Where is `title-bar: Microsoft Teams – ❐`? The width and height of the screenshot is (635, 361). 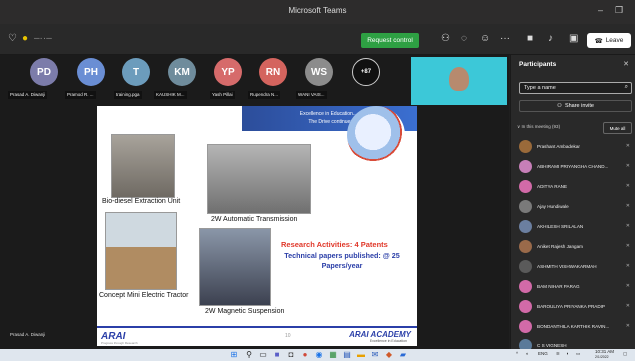
title-bar: Microsoft Teams – ❐ is located at coordinates (317, 12).